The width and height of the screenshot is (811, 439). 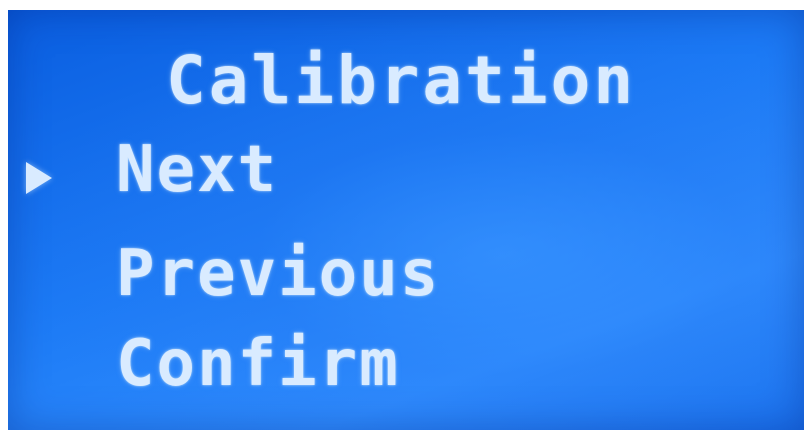 I want to click on screen-title: Calibration, so click(x=401, y=80).